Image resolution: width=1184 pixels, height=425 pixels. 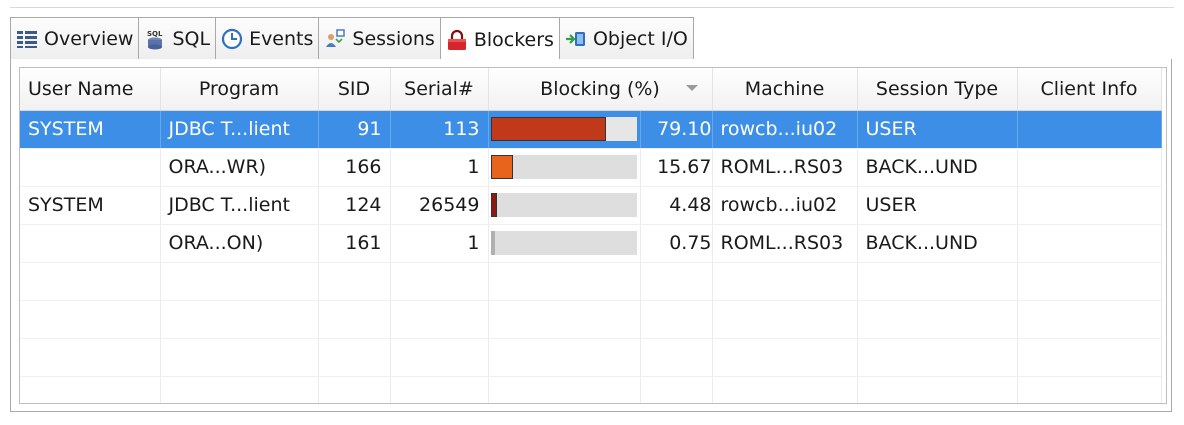 I want to click on cell-blocking-pct: 15.67, so click(x=676, y=167).